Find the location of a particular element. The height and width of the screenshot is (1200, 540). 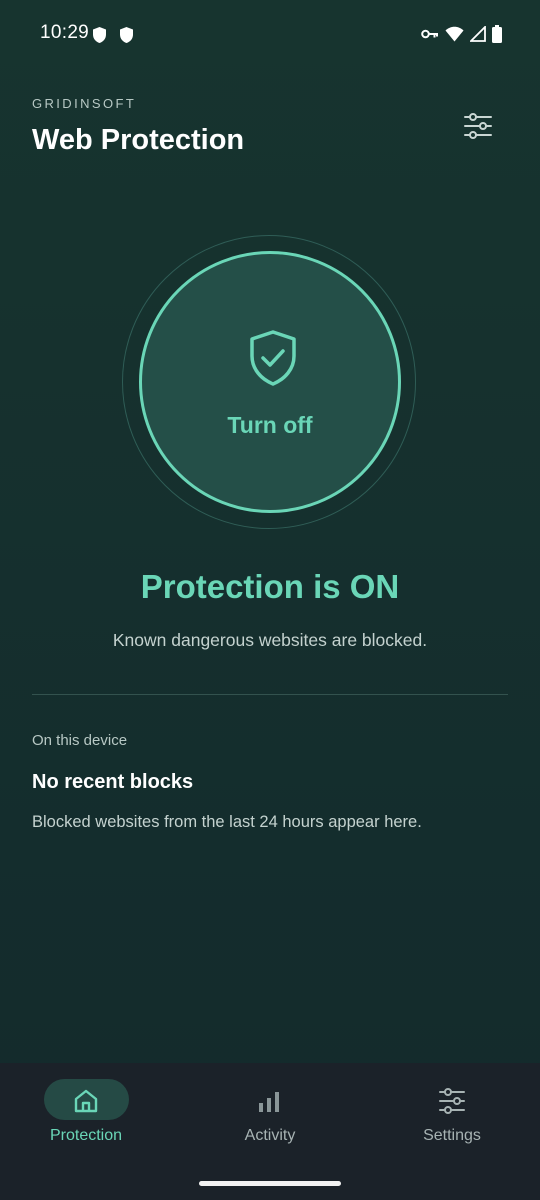

key-icon is located at coordinates (430, 34).